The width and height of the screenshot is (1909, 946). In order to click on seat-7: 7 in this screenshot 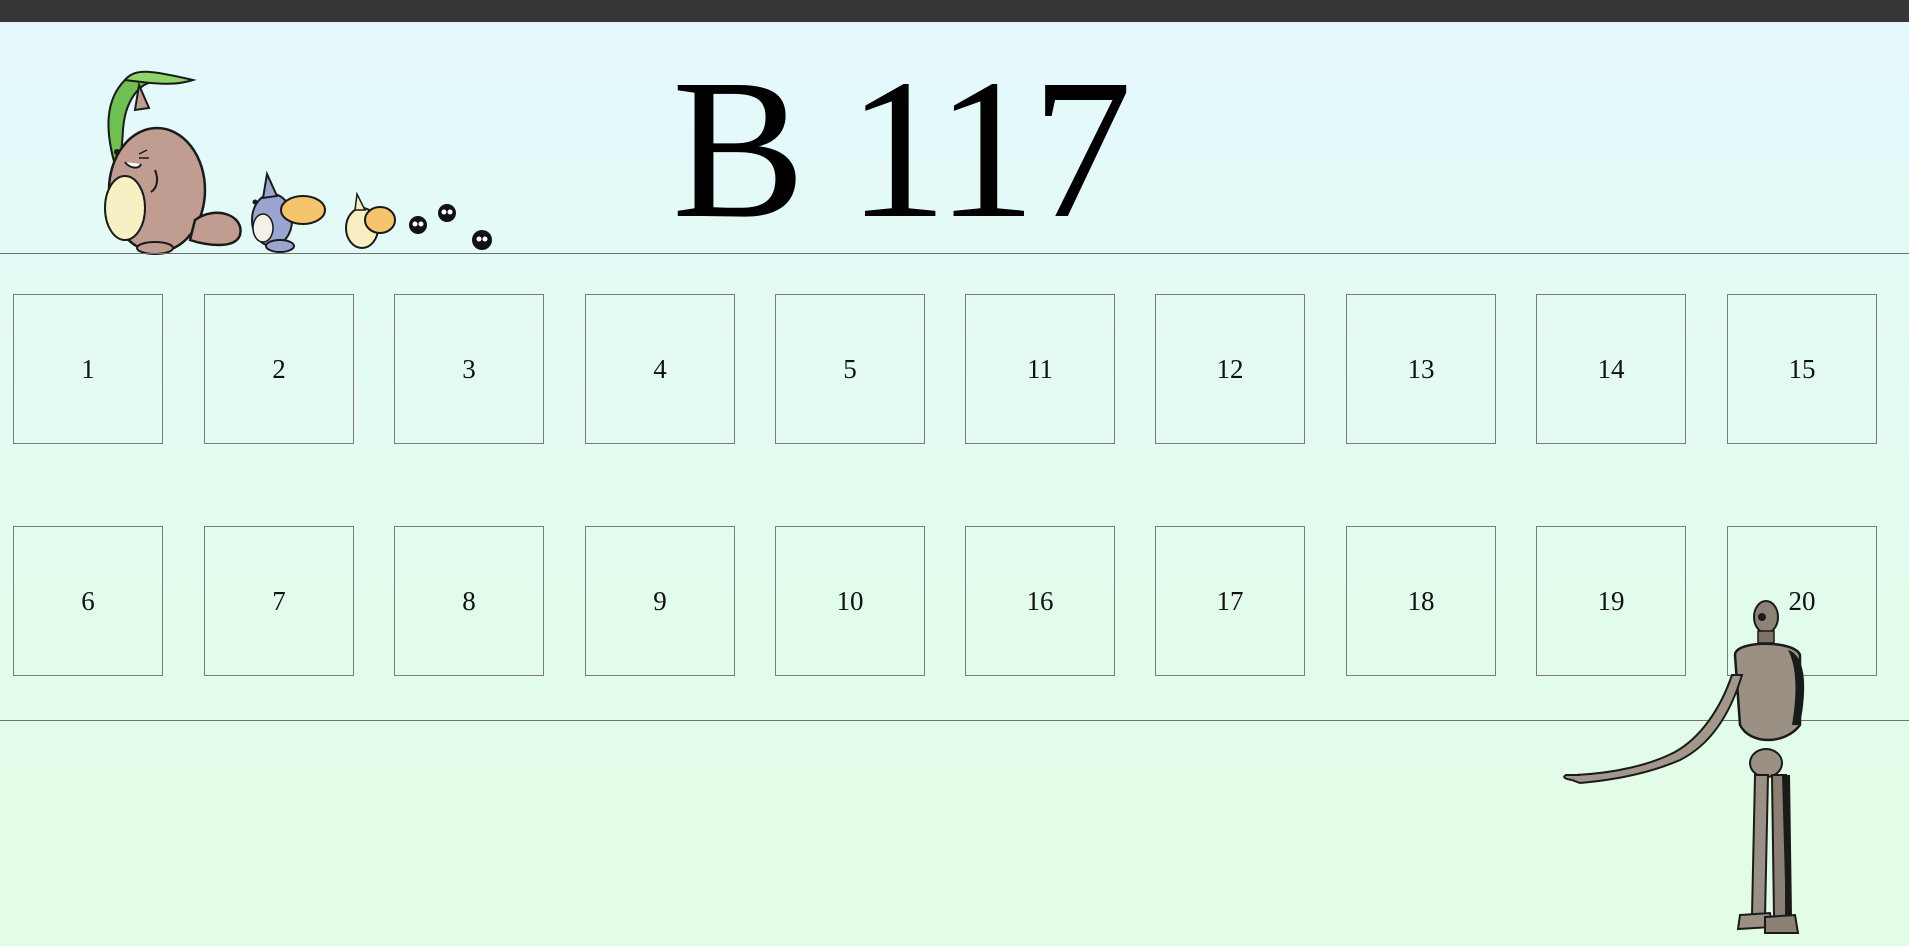, I will do `click(279, 601)`.